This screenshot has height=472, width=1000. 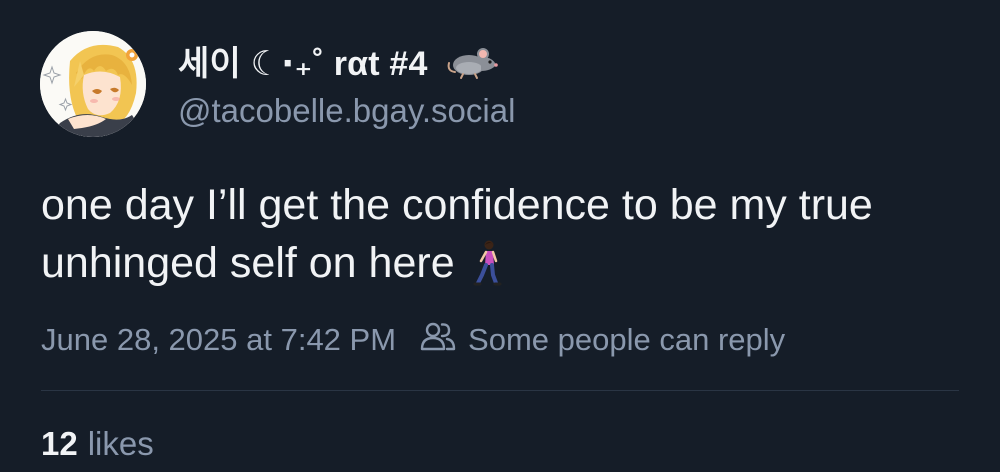 I want to click on likes-label: likes, so click(x=120, y=443).